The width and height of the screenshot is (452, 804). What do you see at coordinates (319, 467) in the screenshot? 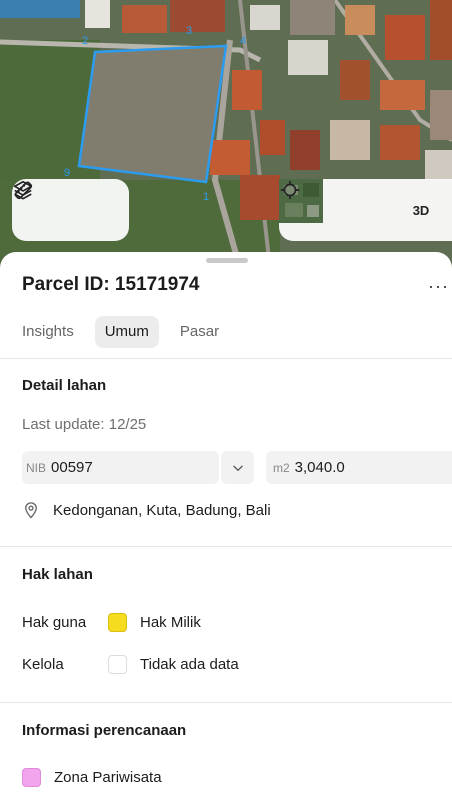
I see `area-value: 3,040.0` at bounding box center [319, 467].